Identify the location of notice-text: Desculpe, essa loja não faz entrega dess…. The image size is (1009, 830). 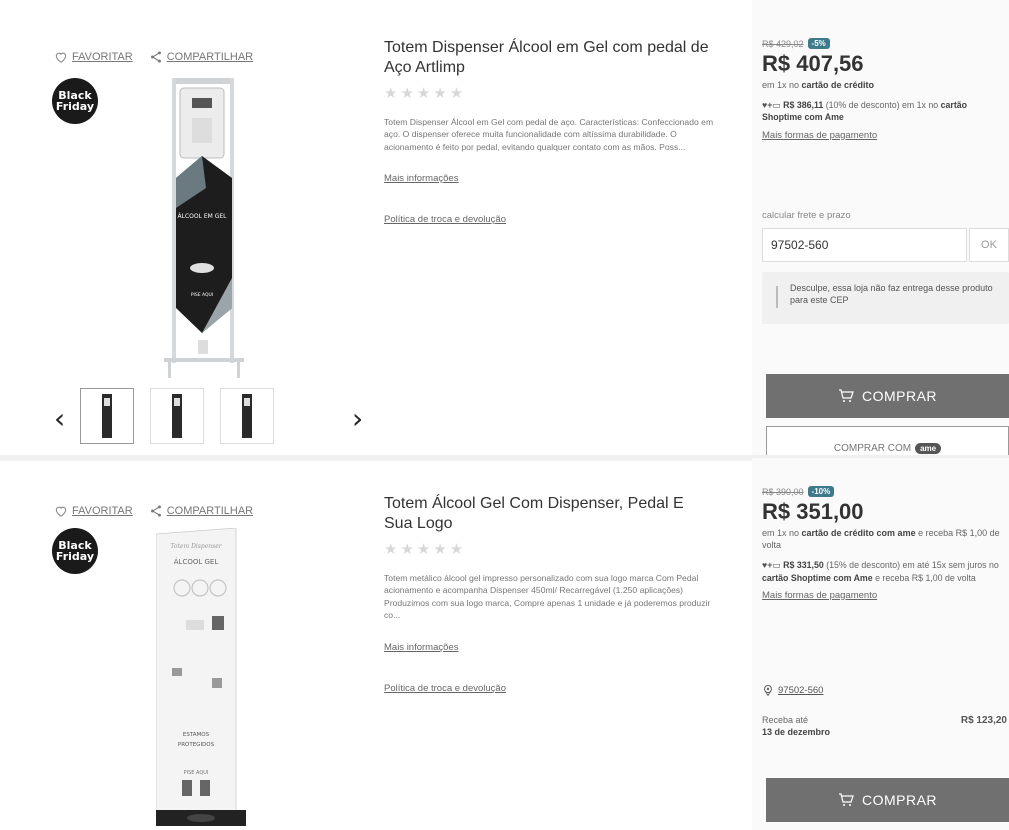
(891, 294).